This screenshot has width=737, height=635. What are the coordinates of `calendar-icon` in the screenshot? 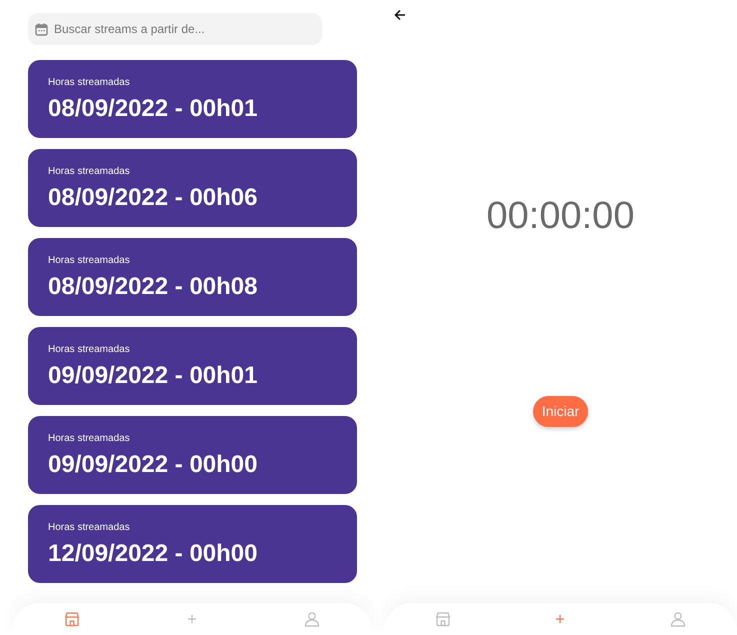 It's located at (41, 29).